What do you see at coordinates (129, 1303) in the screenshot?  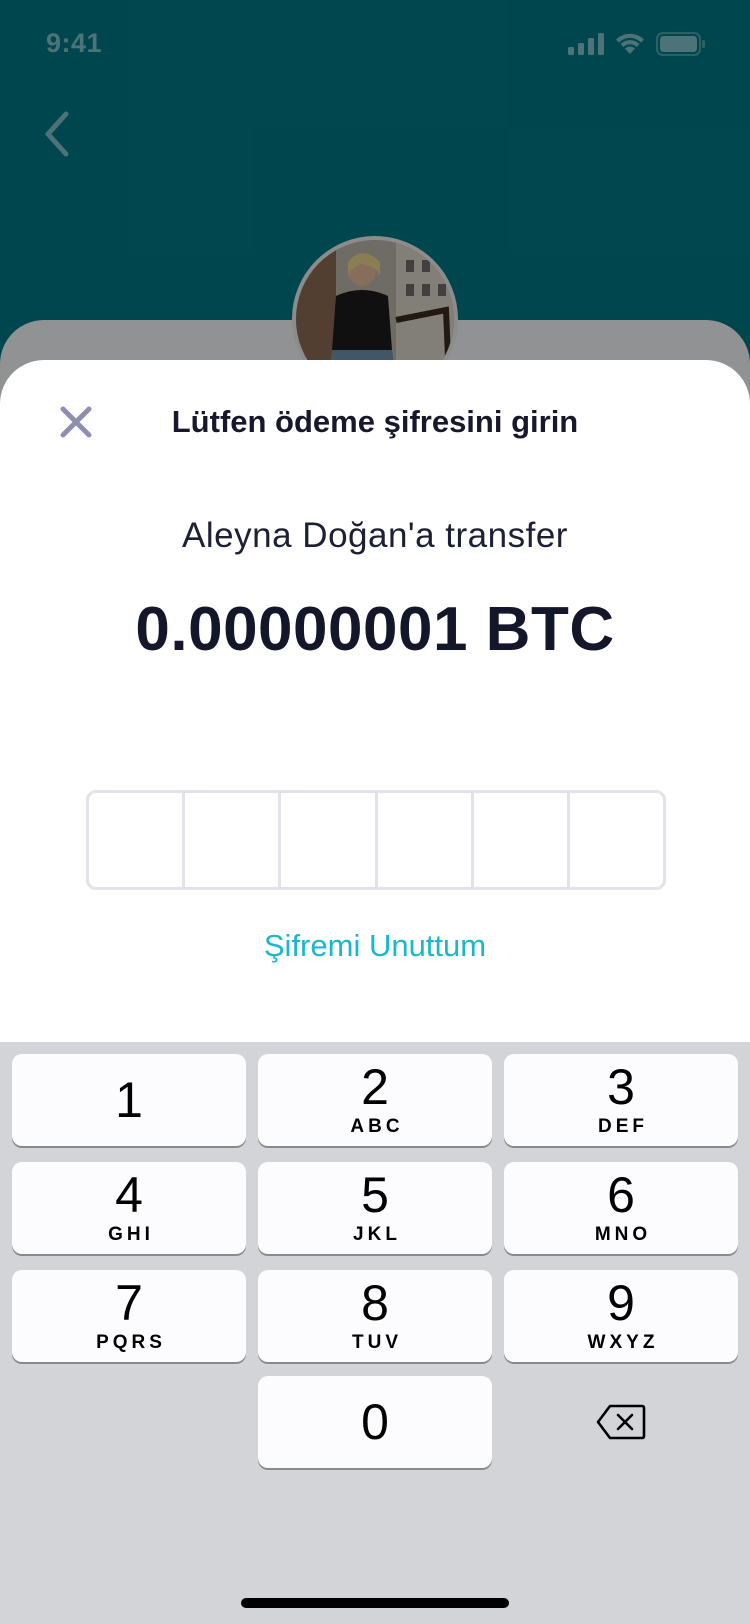 I see `key-digit: 7` at bounding box center [129, 1303].